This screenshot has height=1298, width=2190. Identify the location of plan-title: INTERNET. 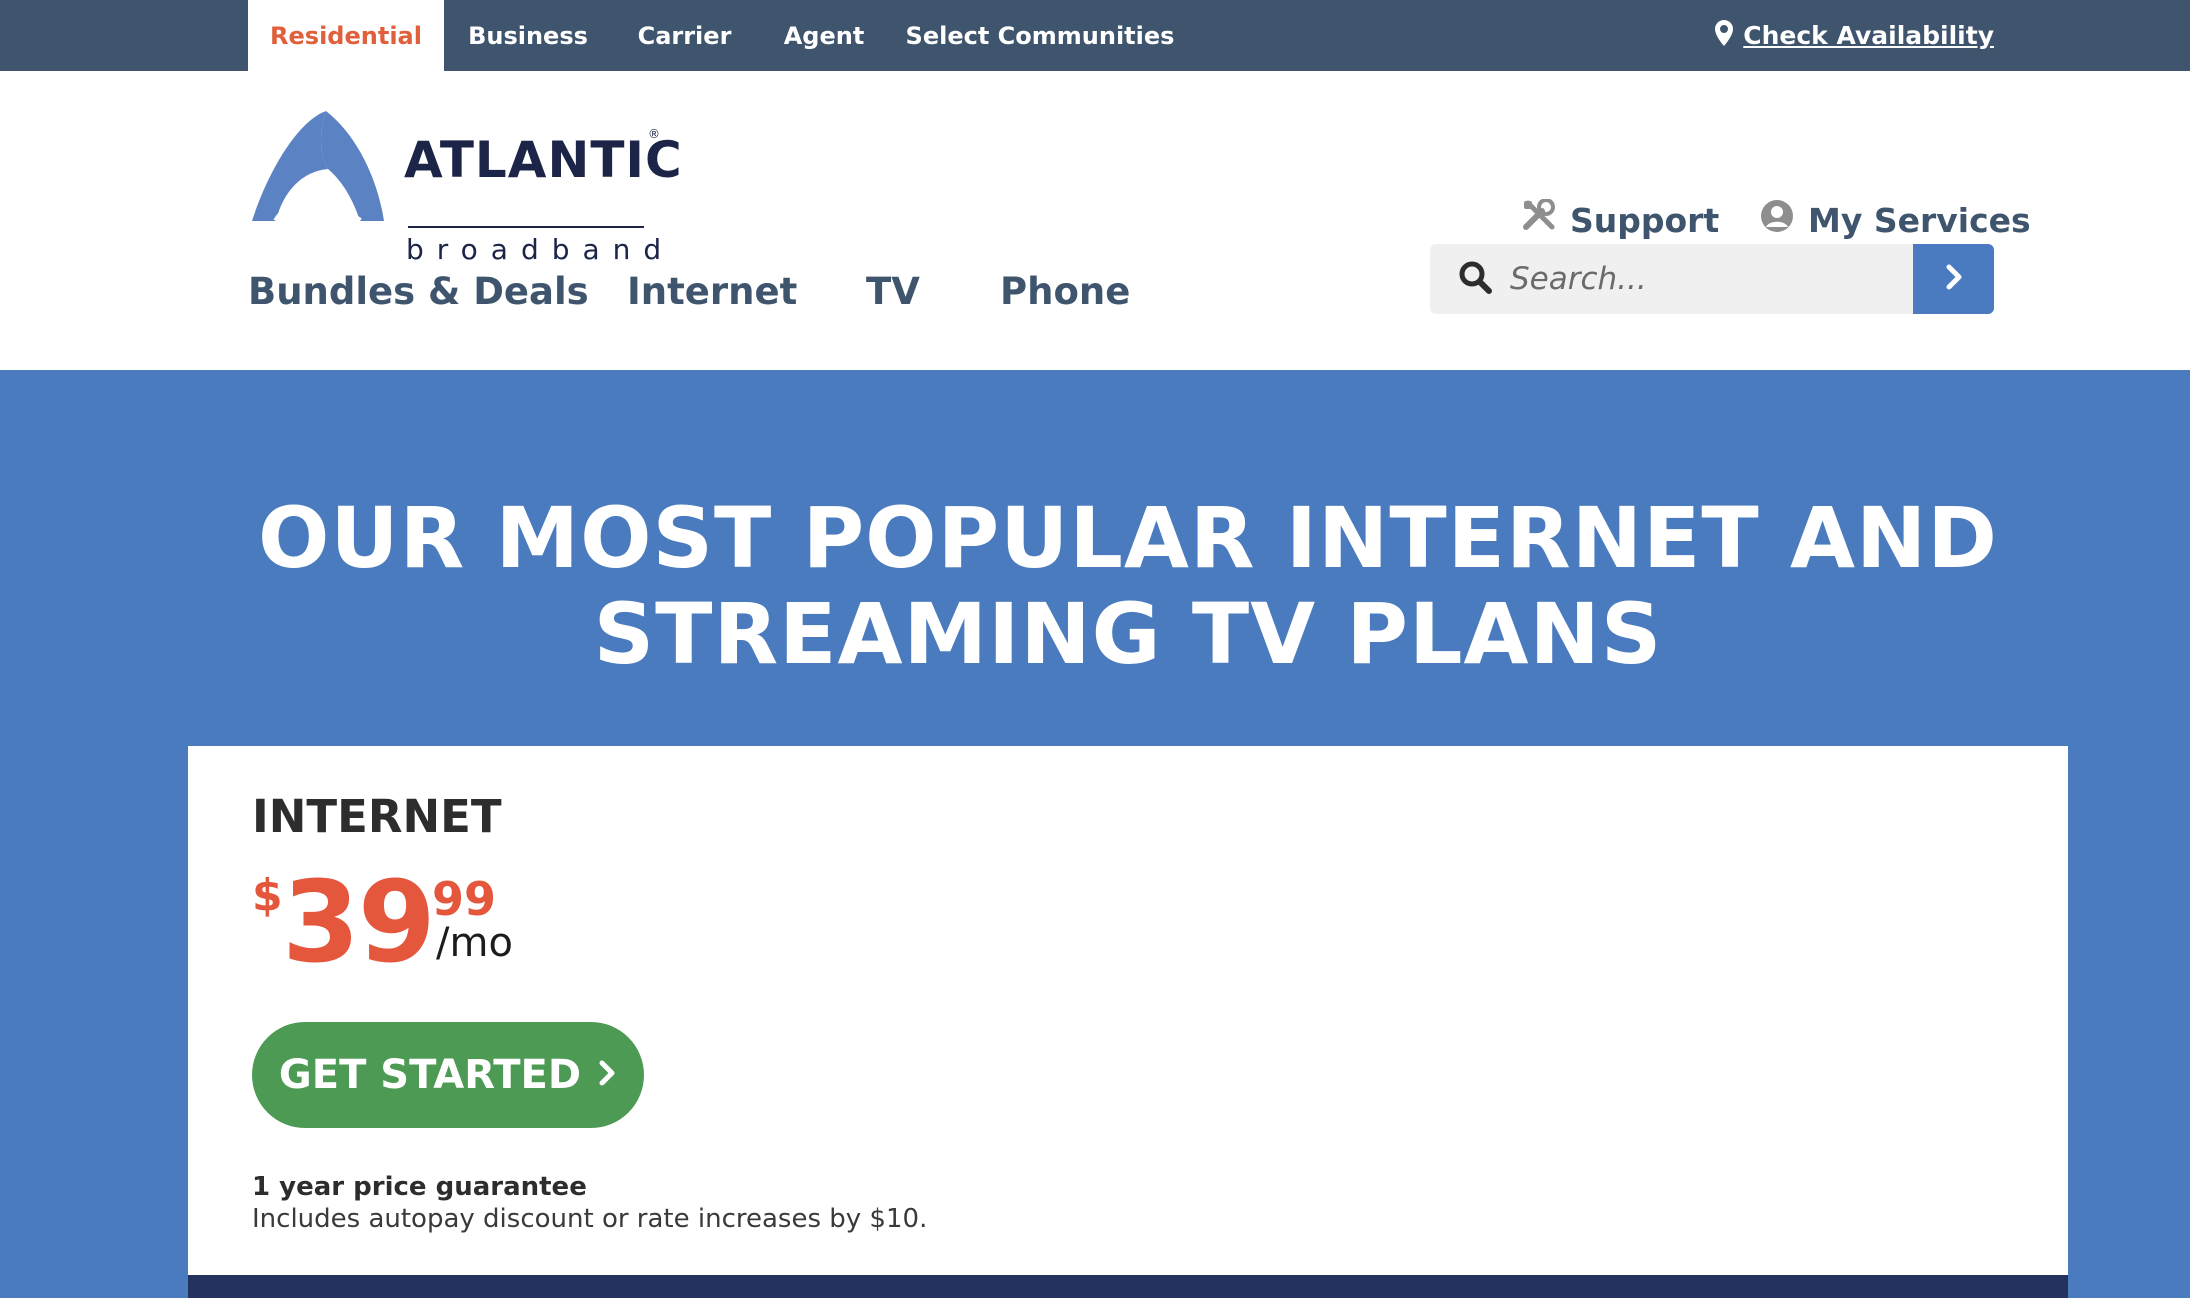
(377, 816).